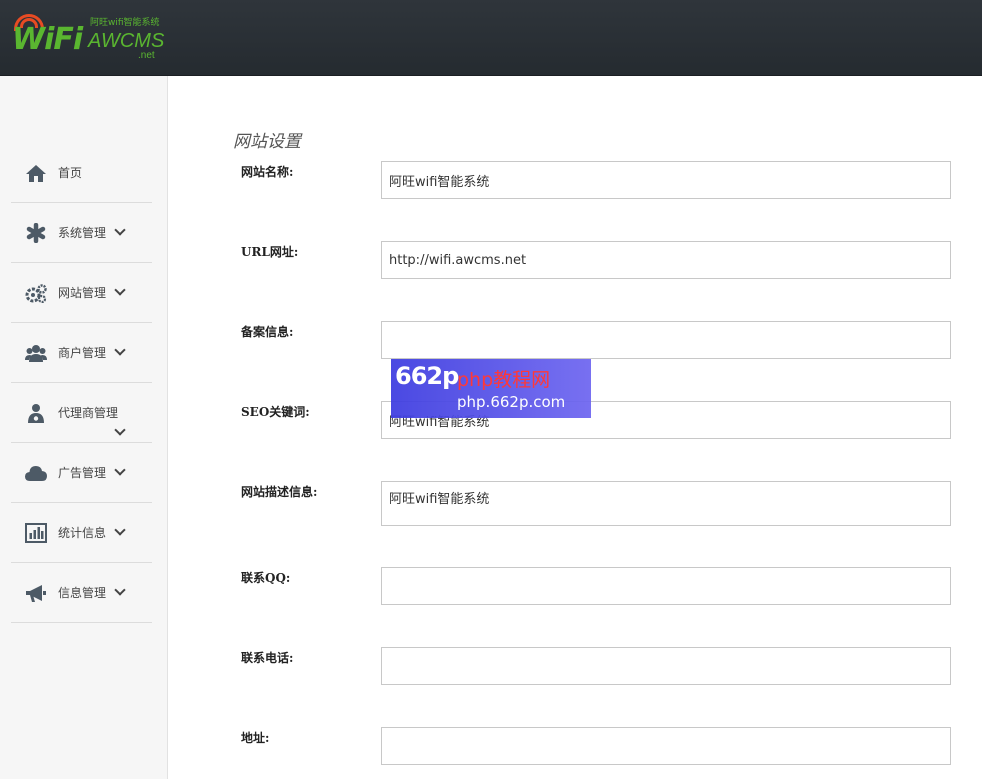 The height and width of the screenshot is (779, 982). I want to click on site-name-label: 网站名称:, so click(267, 172).